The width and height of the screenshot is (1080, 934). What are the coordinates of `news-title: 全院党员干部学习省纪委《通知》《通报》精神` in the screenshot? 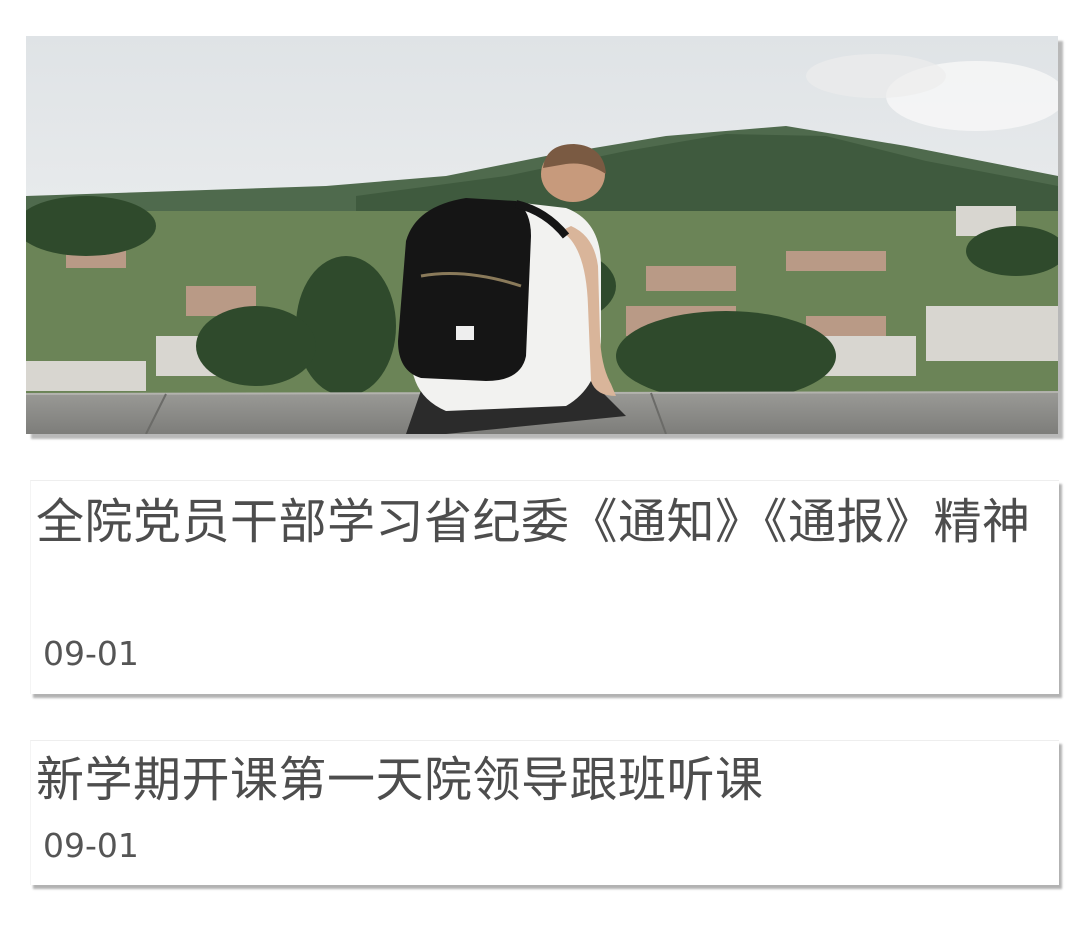 It's located at (533, 522).